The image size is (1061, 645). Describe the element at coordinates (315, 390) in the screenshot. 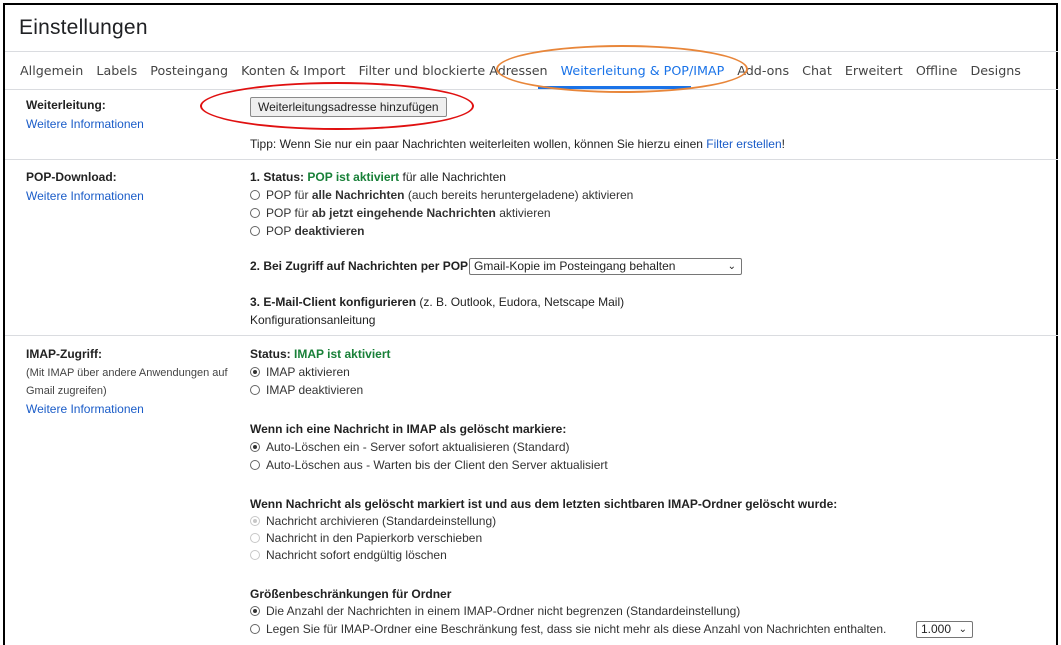

I see `opt-text: IMAP deaktivieren` at that location.